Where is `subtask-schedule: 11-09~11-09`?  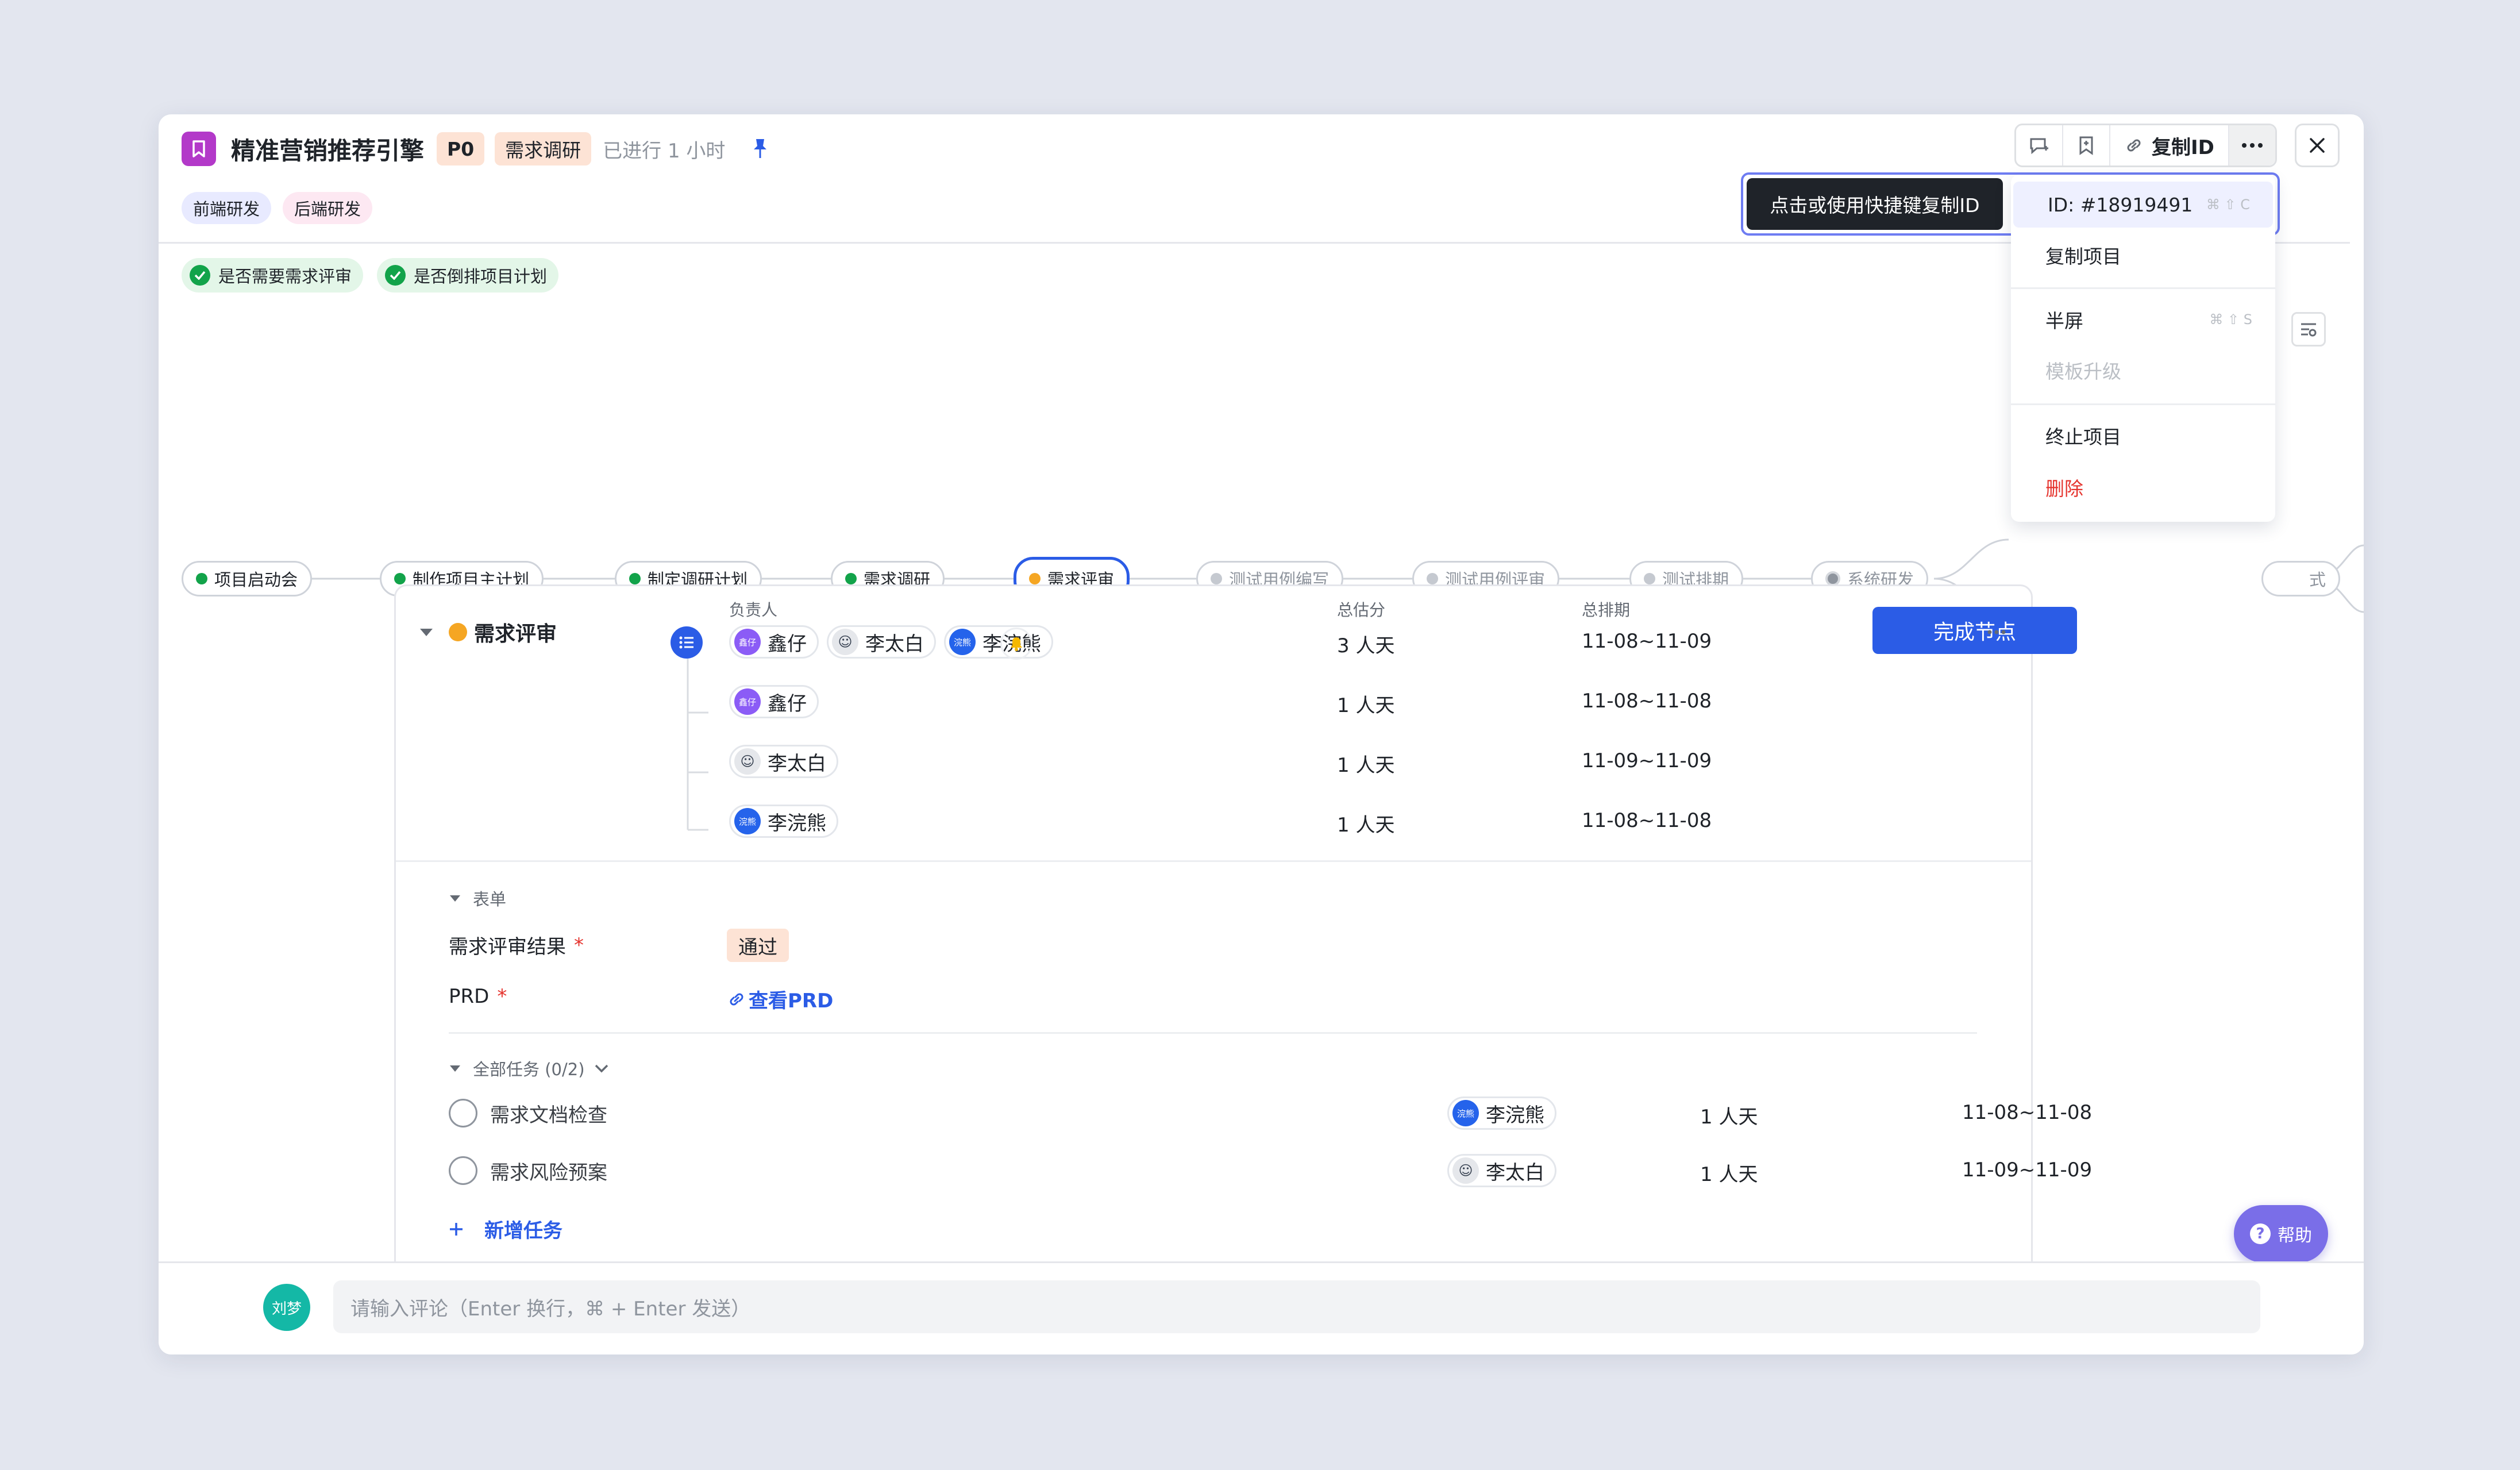
subtask-schedule: 11-09~11-09 is located at coordinates (1647, 760).